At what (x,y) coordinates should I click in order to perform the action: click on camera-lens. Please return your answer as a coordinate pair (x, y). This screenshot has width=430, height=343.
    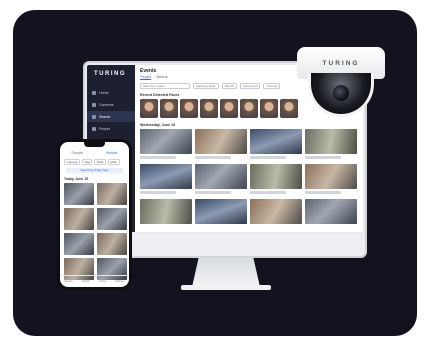
    Looking at the image, I should click on (341, 93).